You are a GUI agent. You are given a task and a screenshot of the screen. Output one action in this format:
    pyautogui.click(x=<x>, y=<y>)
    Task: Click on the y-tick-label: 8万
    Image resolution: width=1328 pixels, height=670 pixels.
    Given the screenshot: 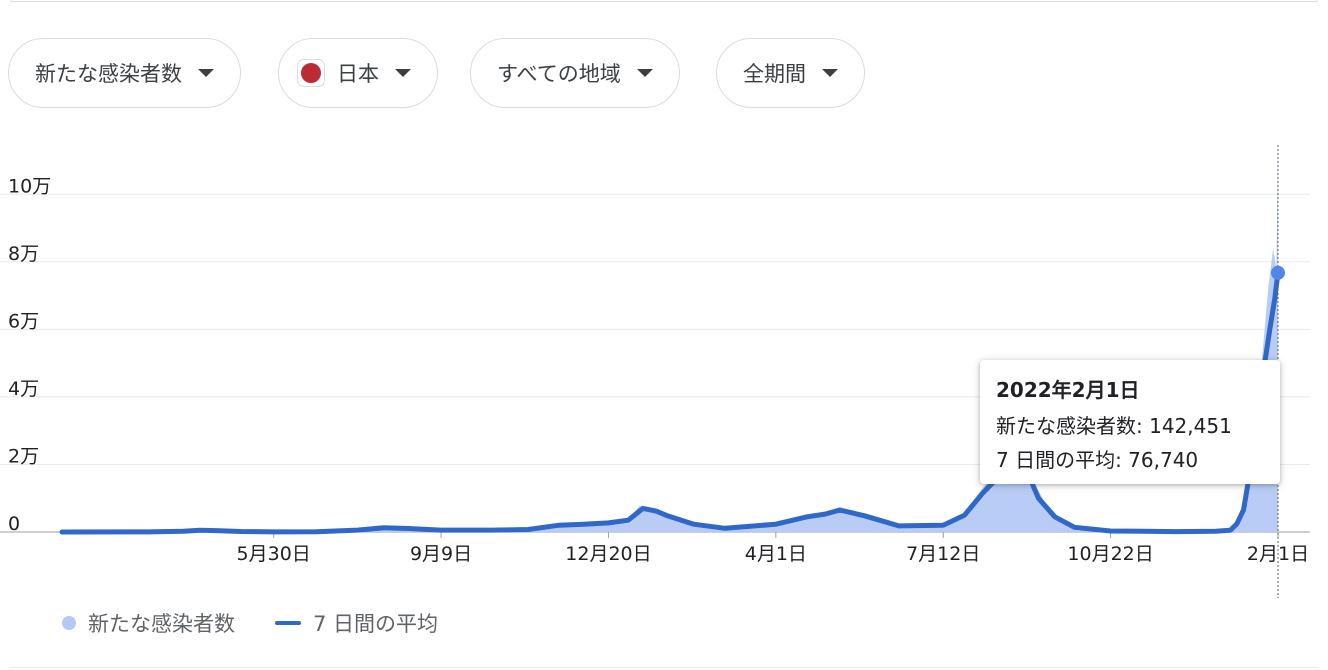 What is the action you would take?
    pyautogui.click(x=23, y=254)
    